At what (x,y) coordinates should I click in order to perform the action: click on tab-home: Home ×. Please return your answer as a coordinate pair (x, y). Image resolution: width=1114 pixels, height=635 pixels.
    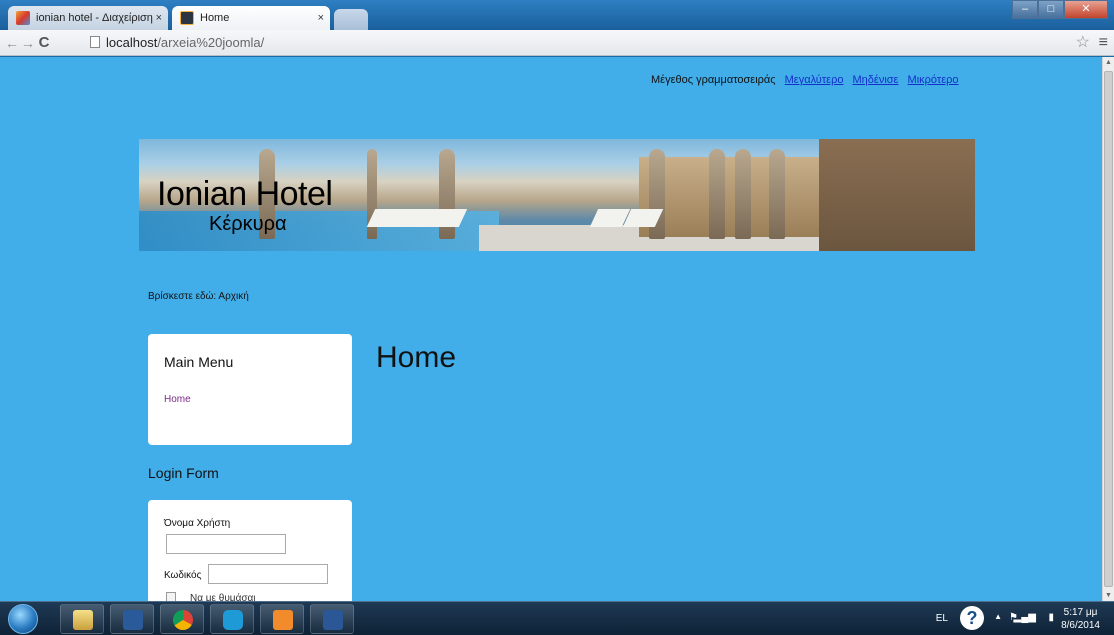
    Looking at the image, I should click on (251, 18).